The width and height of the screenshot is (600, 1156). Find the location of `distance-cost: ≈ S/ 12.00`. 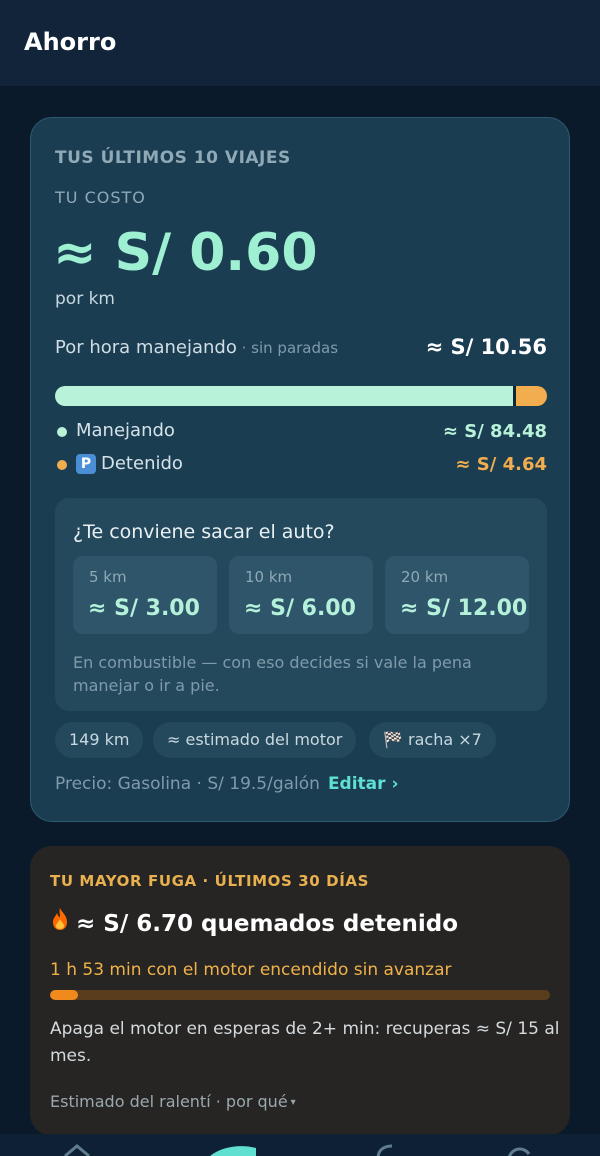

distance-cost: ≈ S/ 12.00 is located at coordinates (464, 608).